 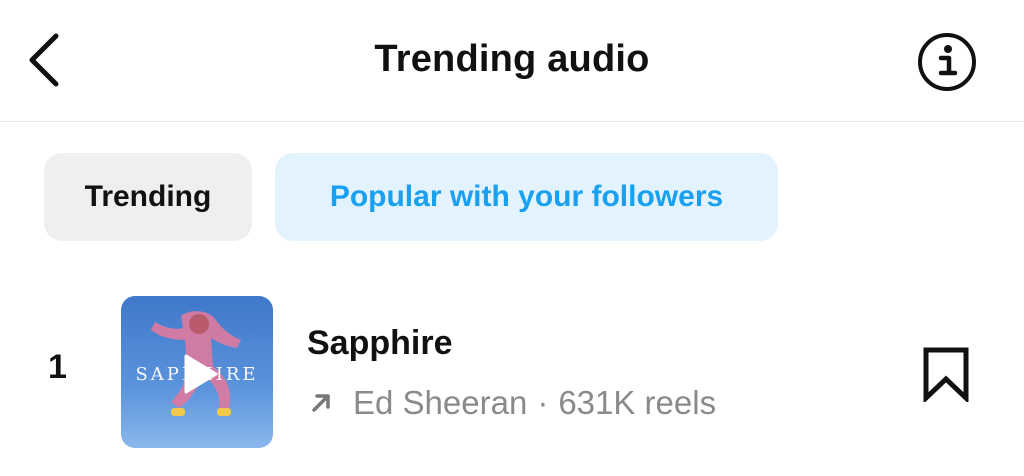 I want to click on bookmark-icon, so click(x=946, y=374).